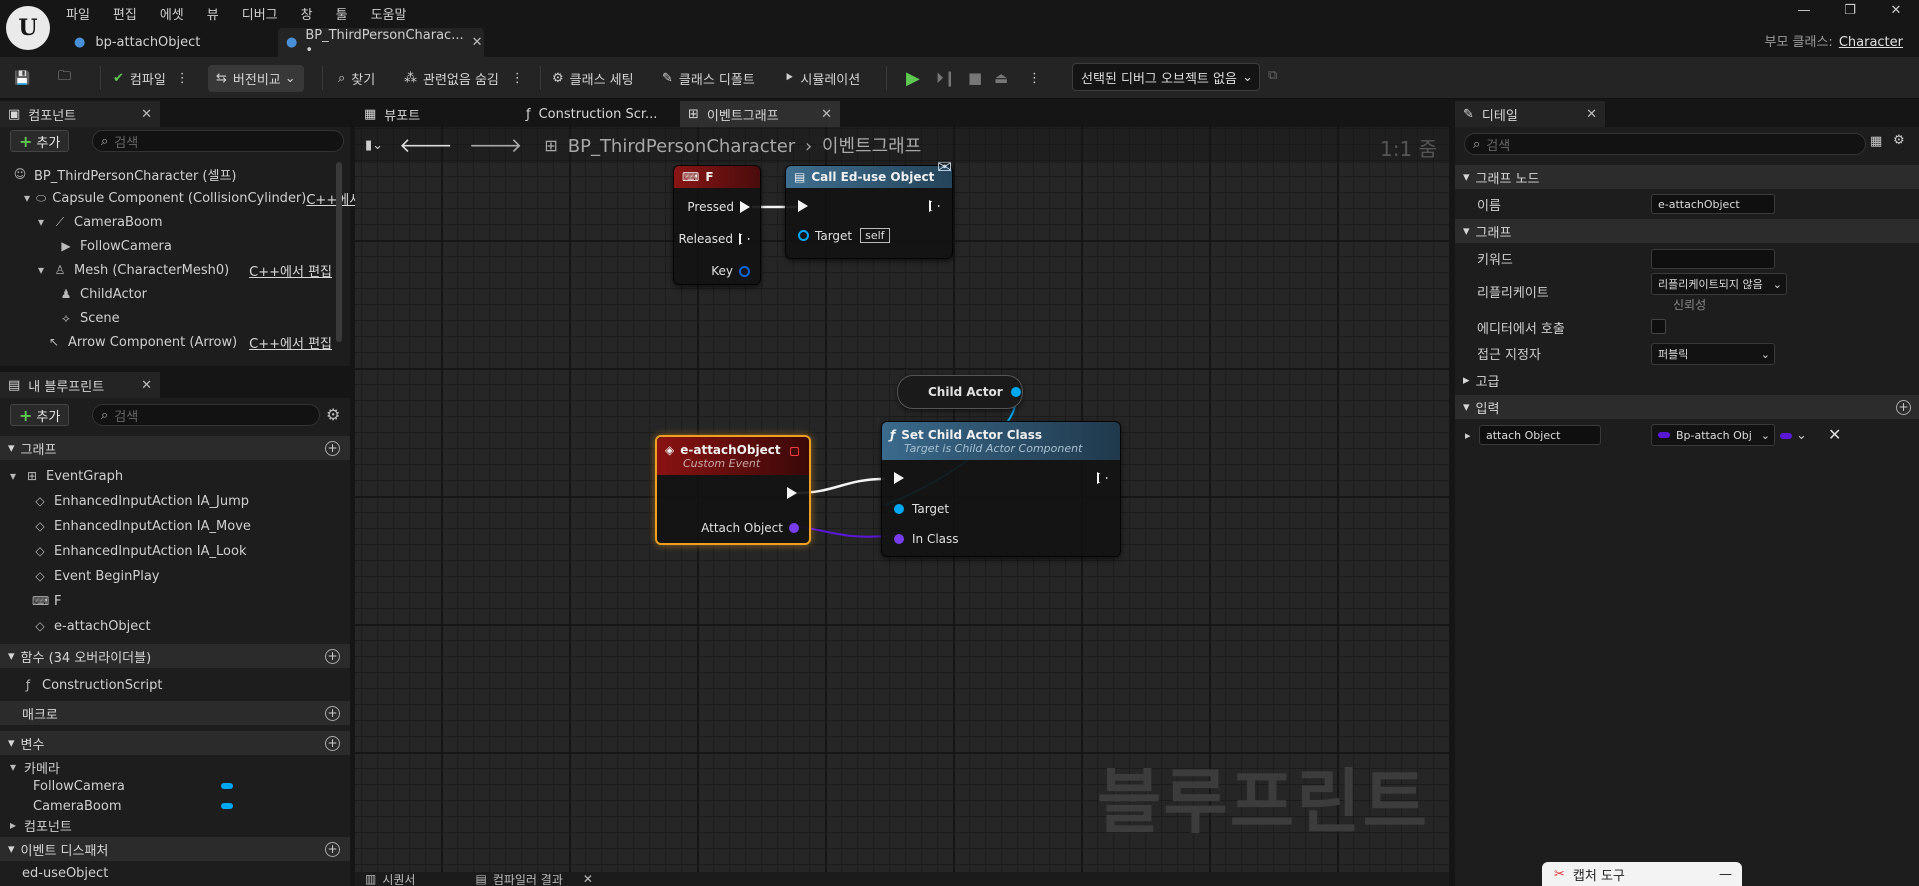  Describe the element at coordinates (803, 206) in the screenshot. I see `exec-in-pin` at that location.